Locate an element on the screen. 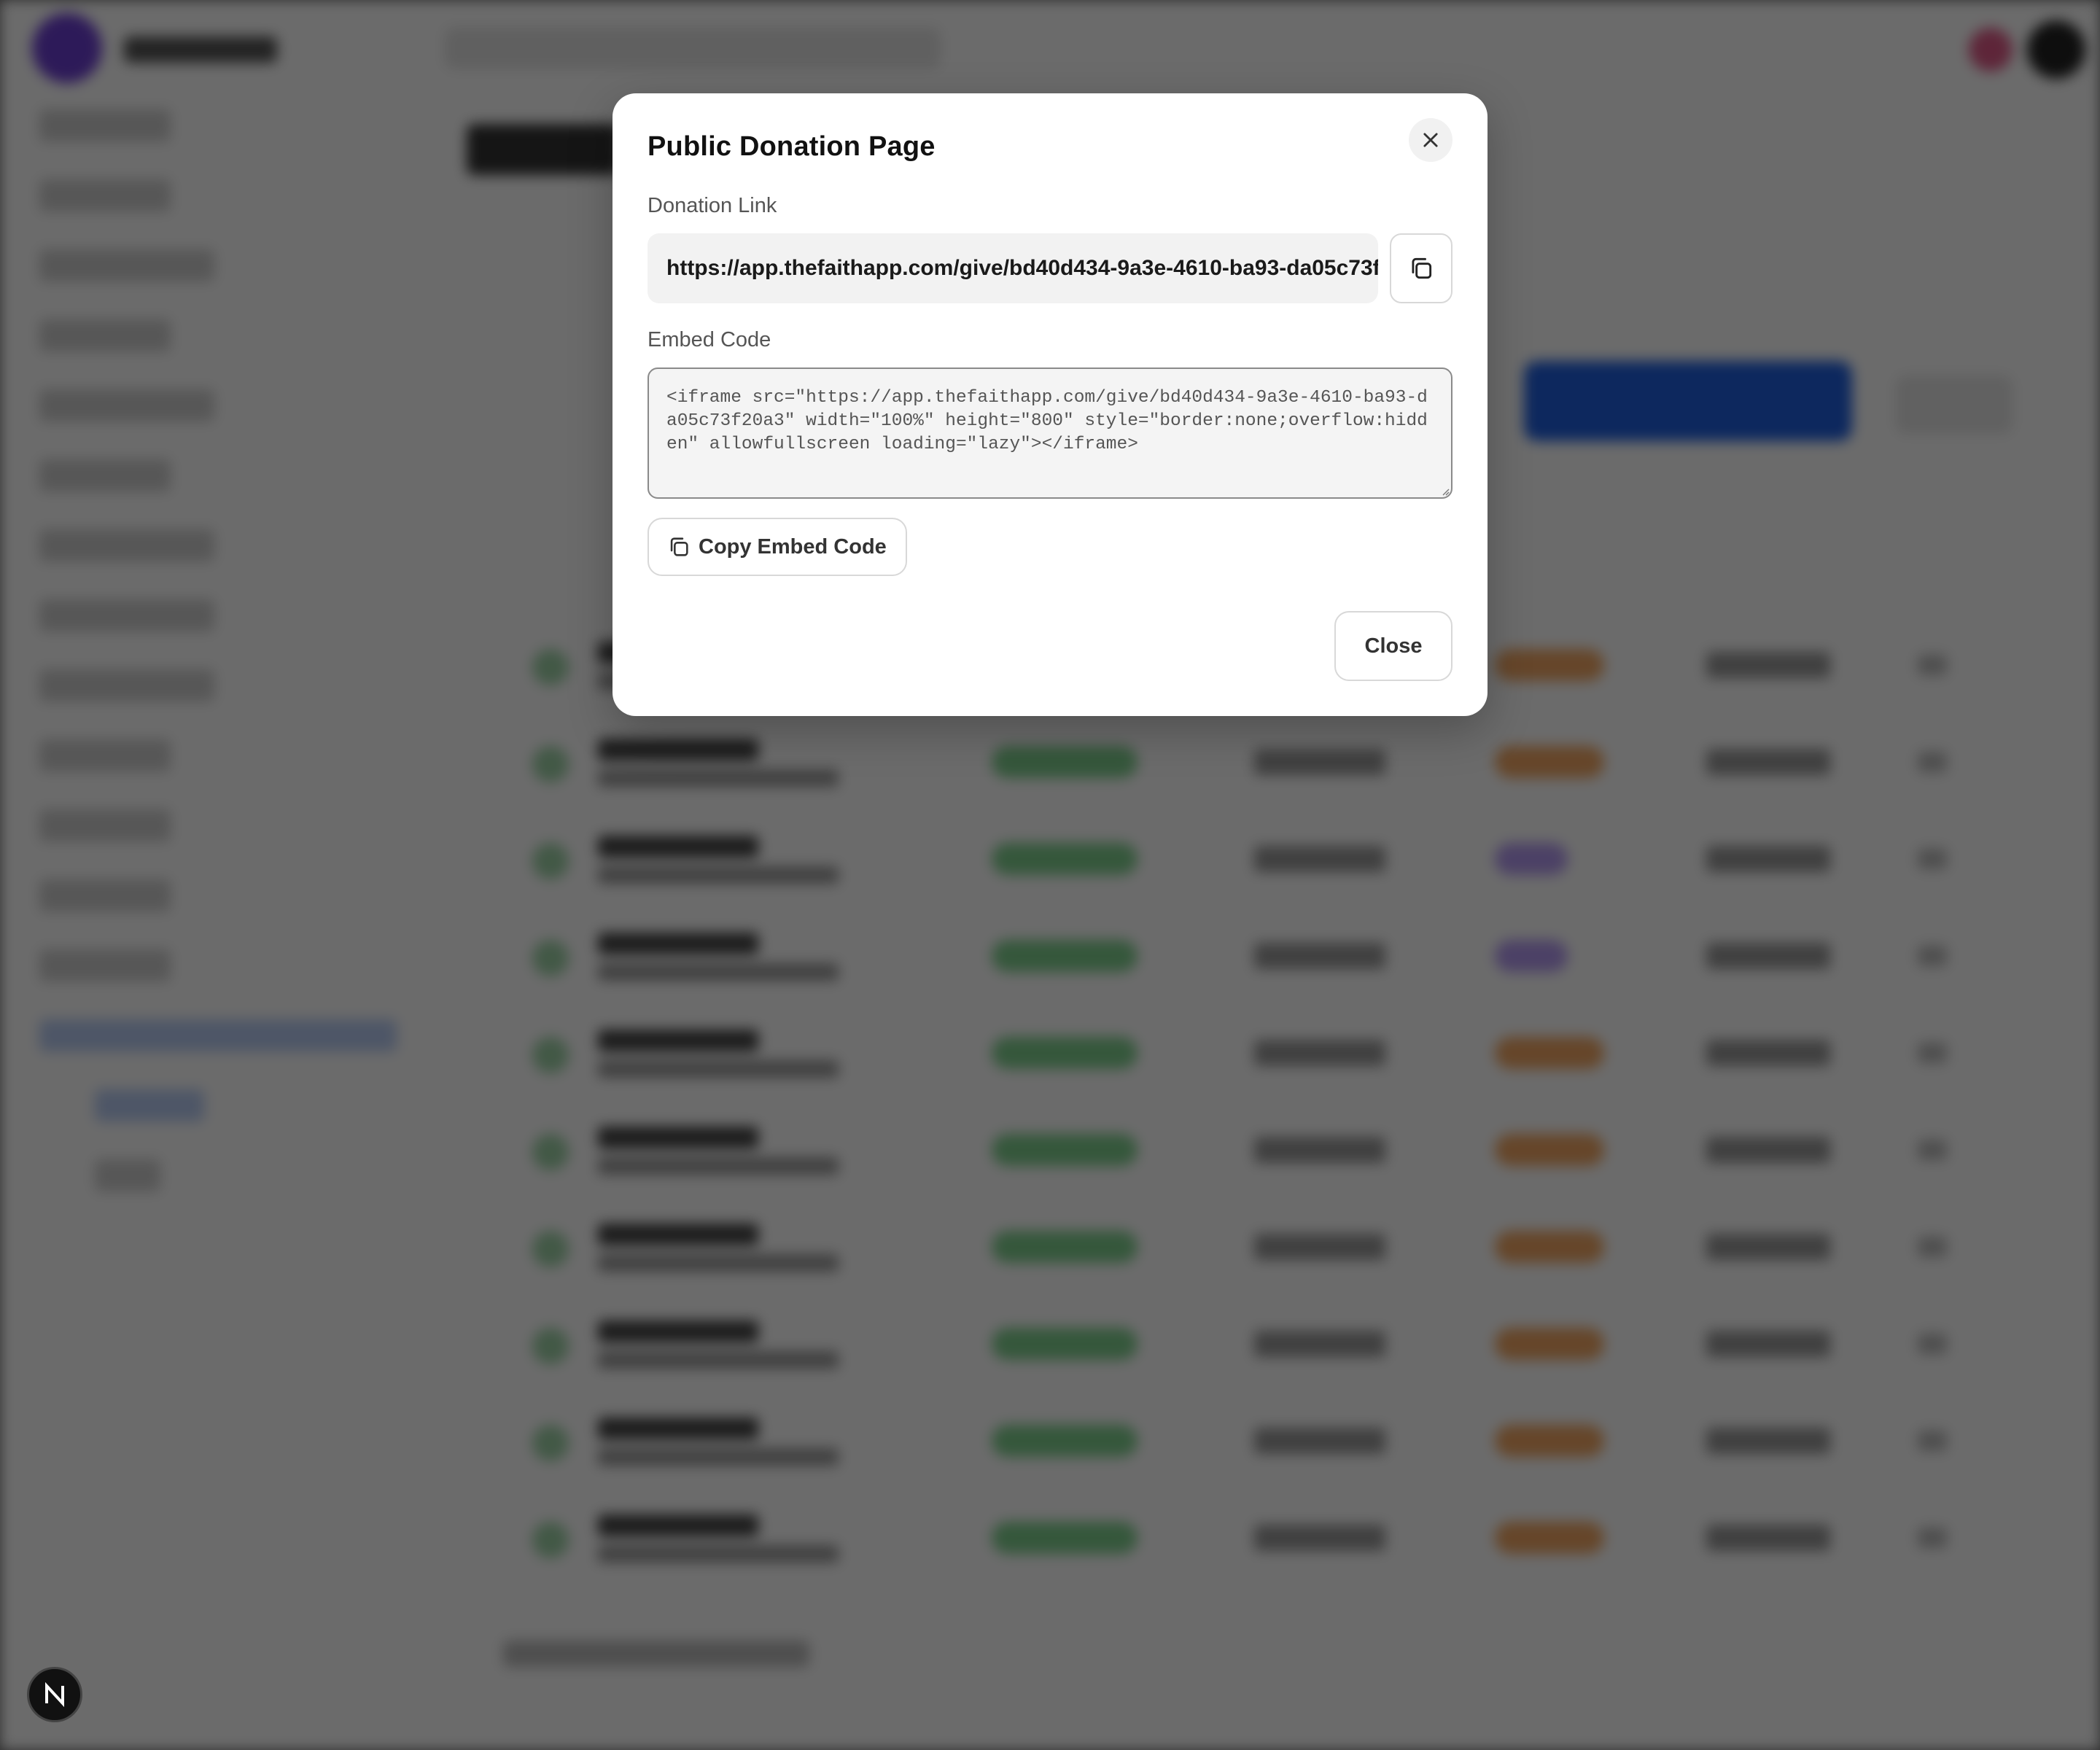 The height and width of the screenshot is (1750, 2100). close-dialog-button is located at coordinates (1430, 140).